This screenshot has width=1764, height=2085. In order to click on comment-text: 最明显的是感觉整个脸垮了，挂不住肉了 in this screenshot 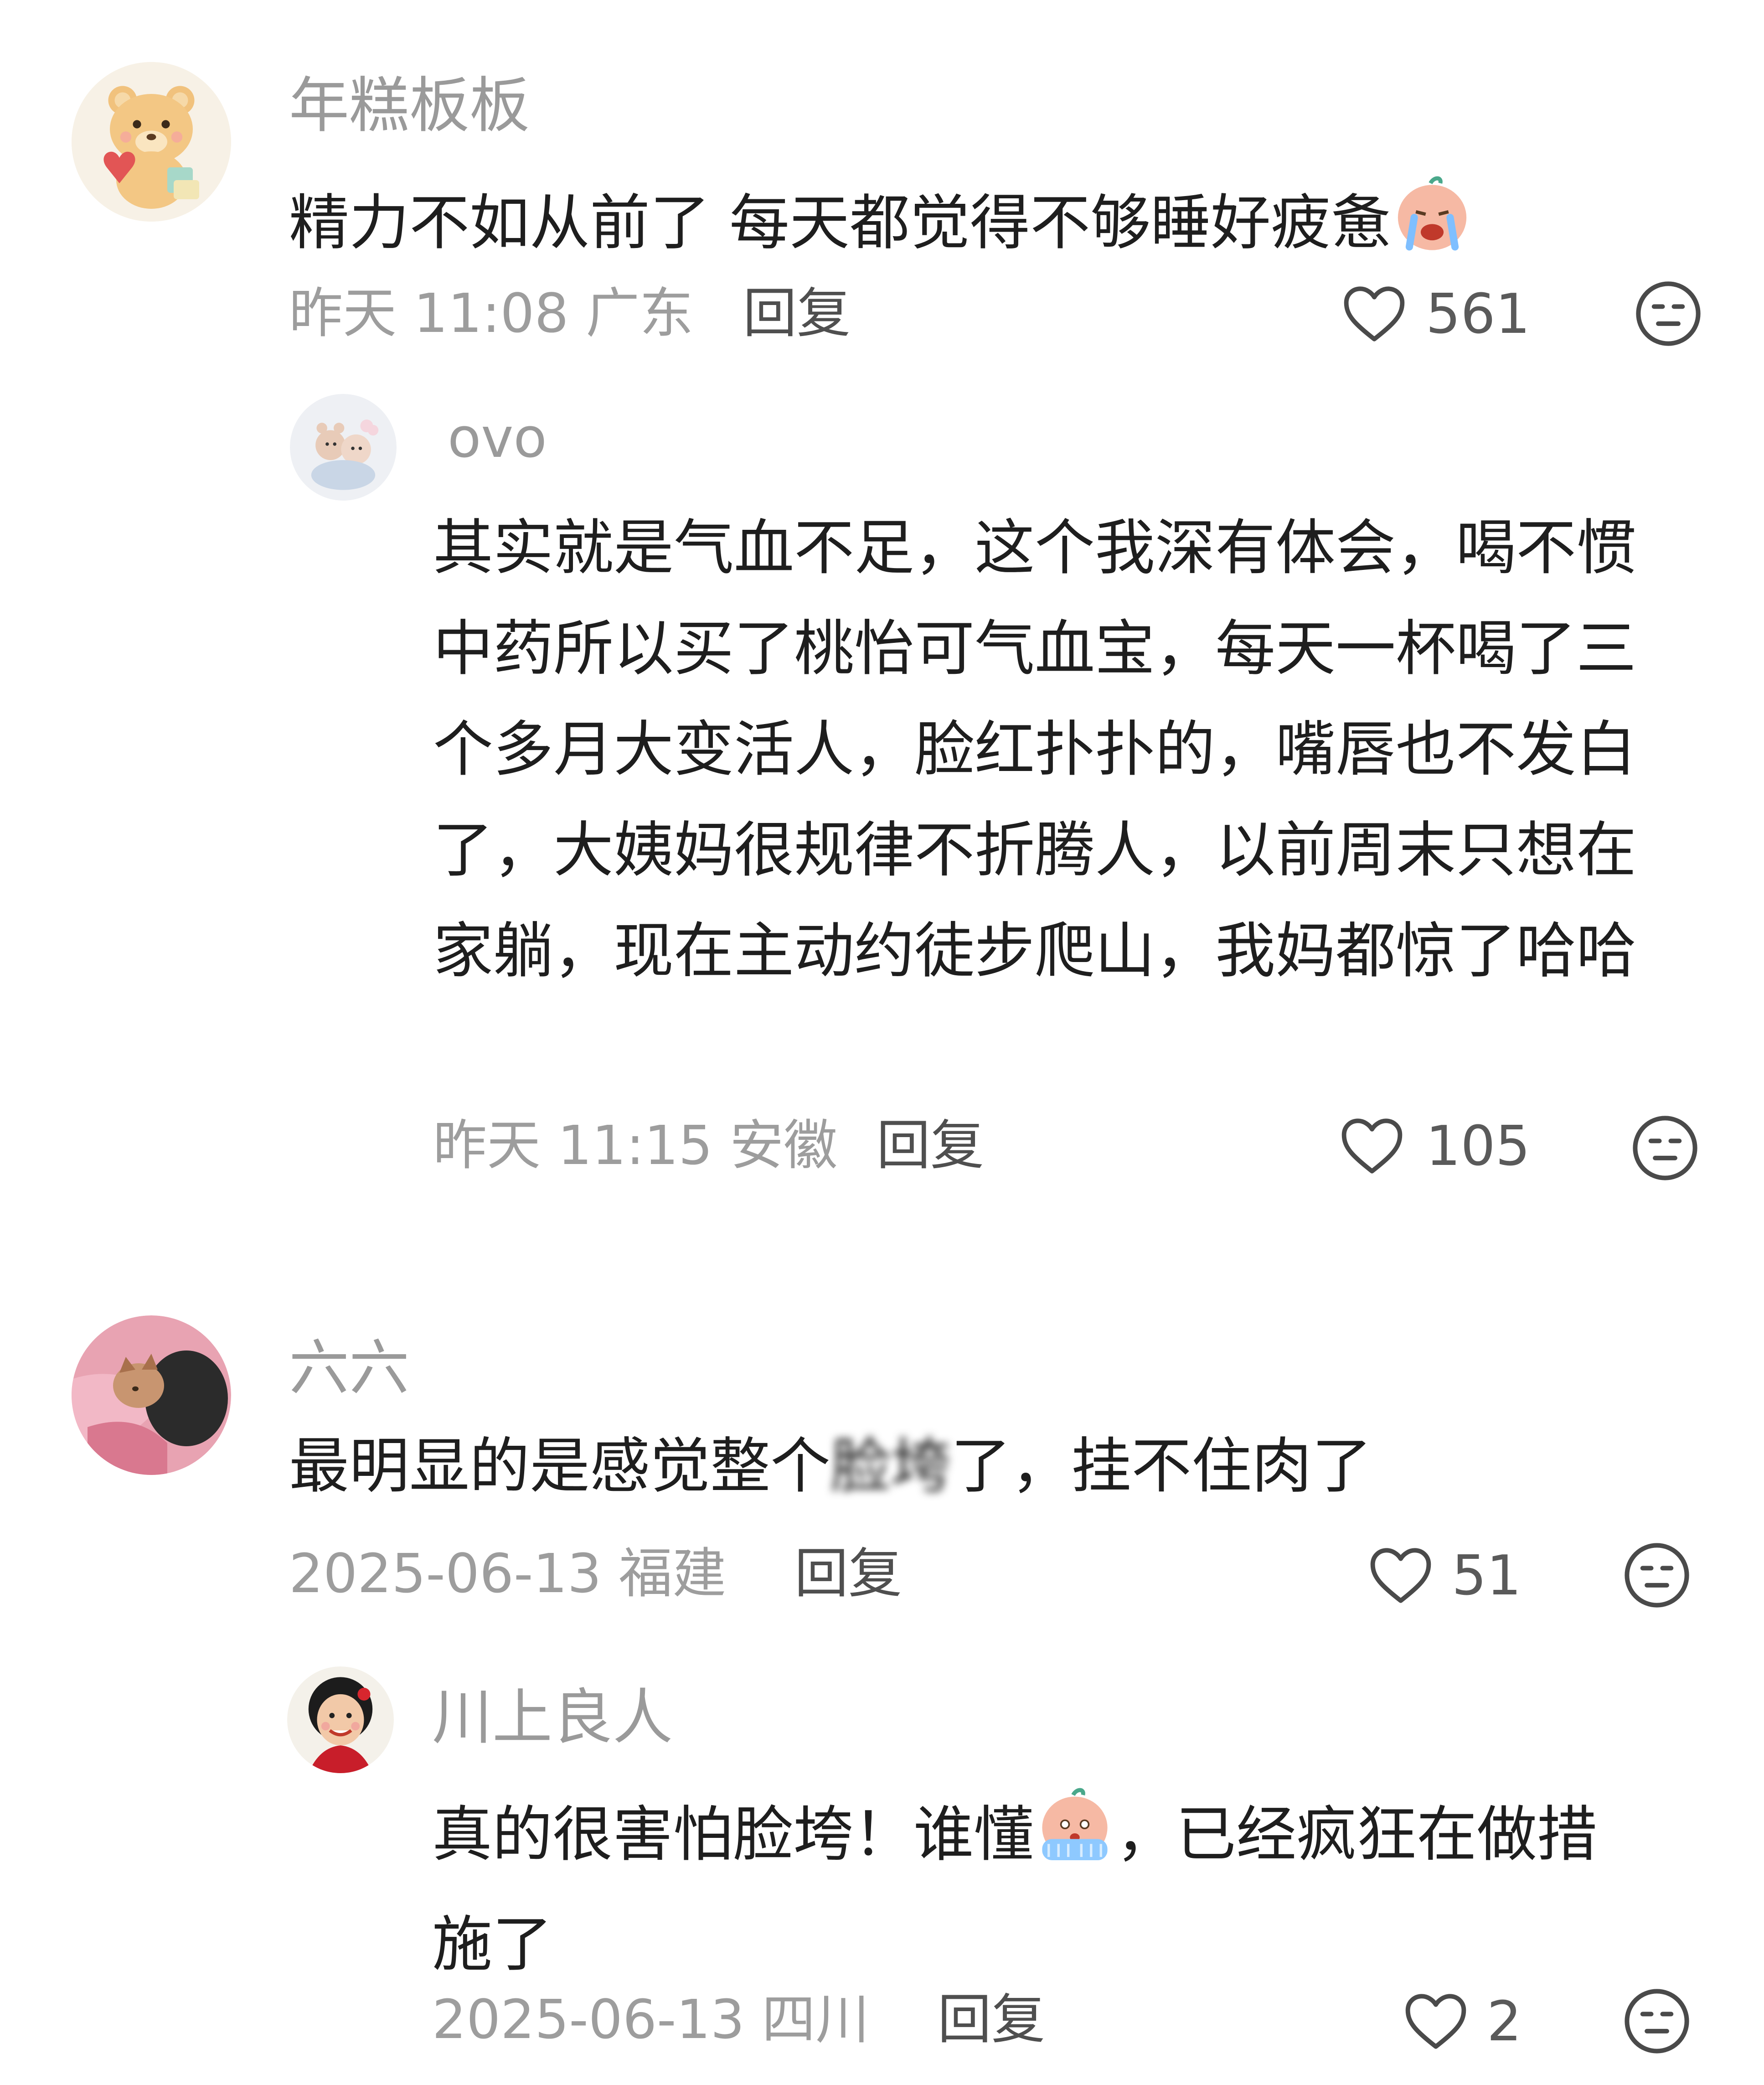, I will do `click(830, 1466)`.